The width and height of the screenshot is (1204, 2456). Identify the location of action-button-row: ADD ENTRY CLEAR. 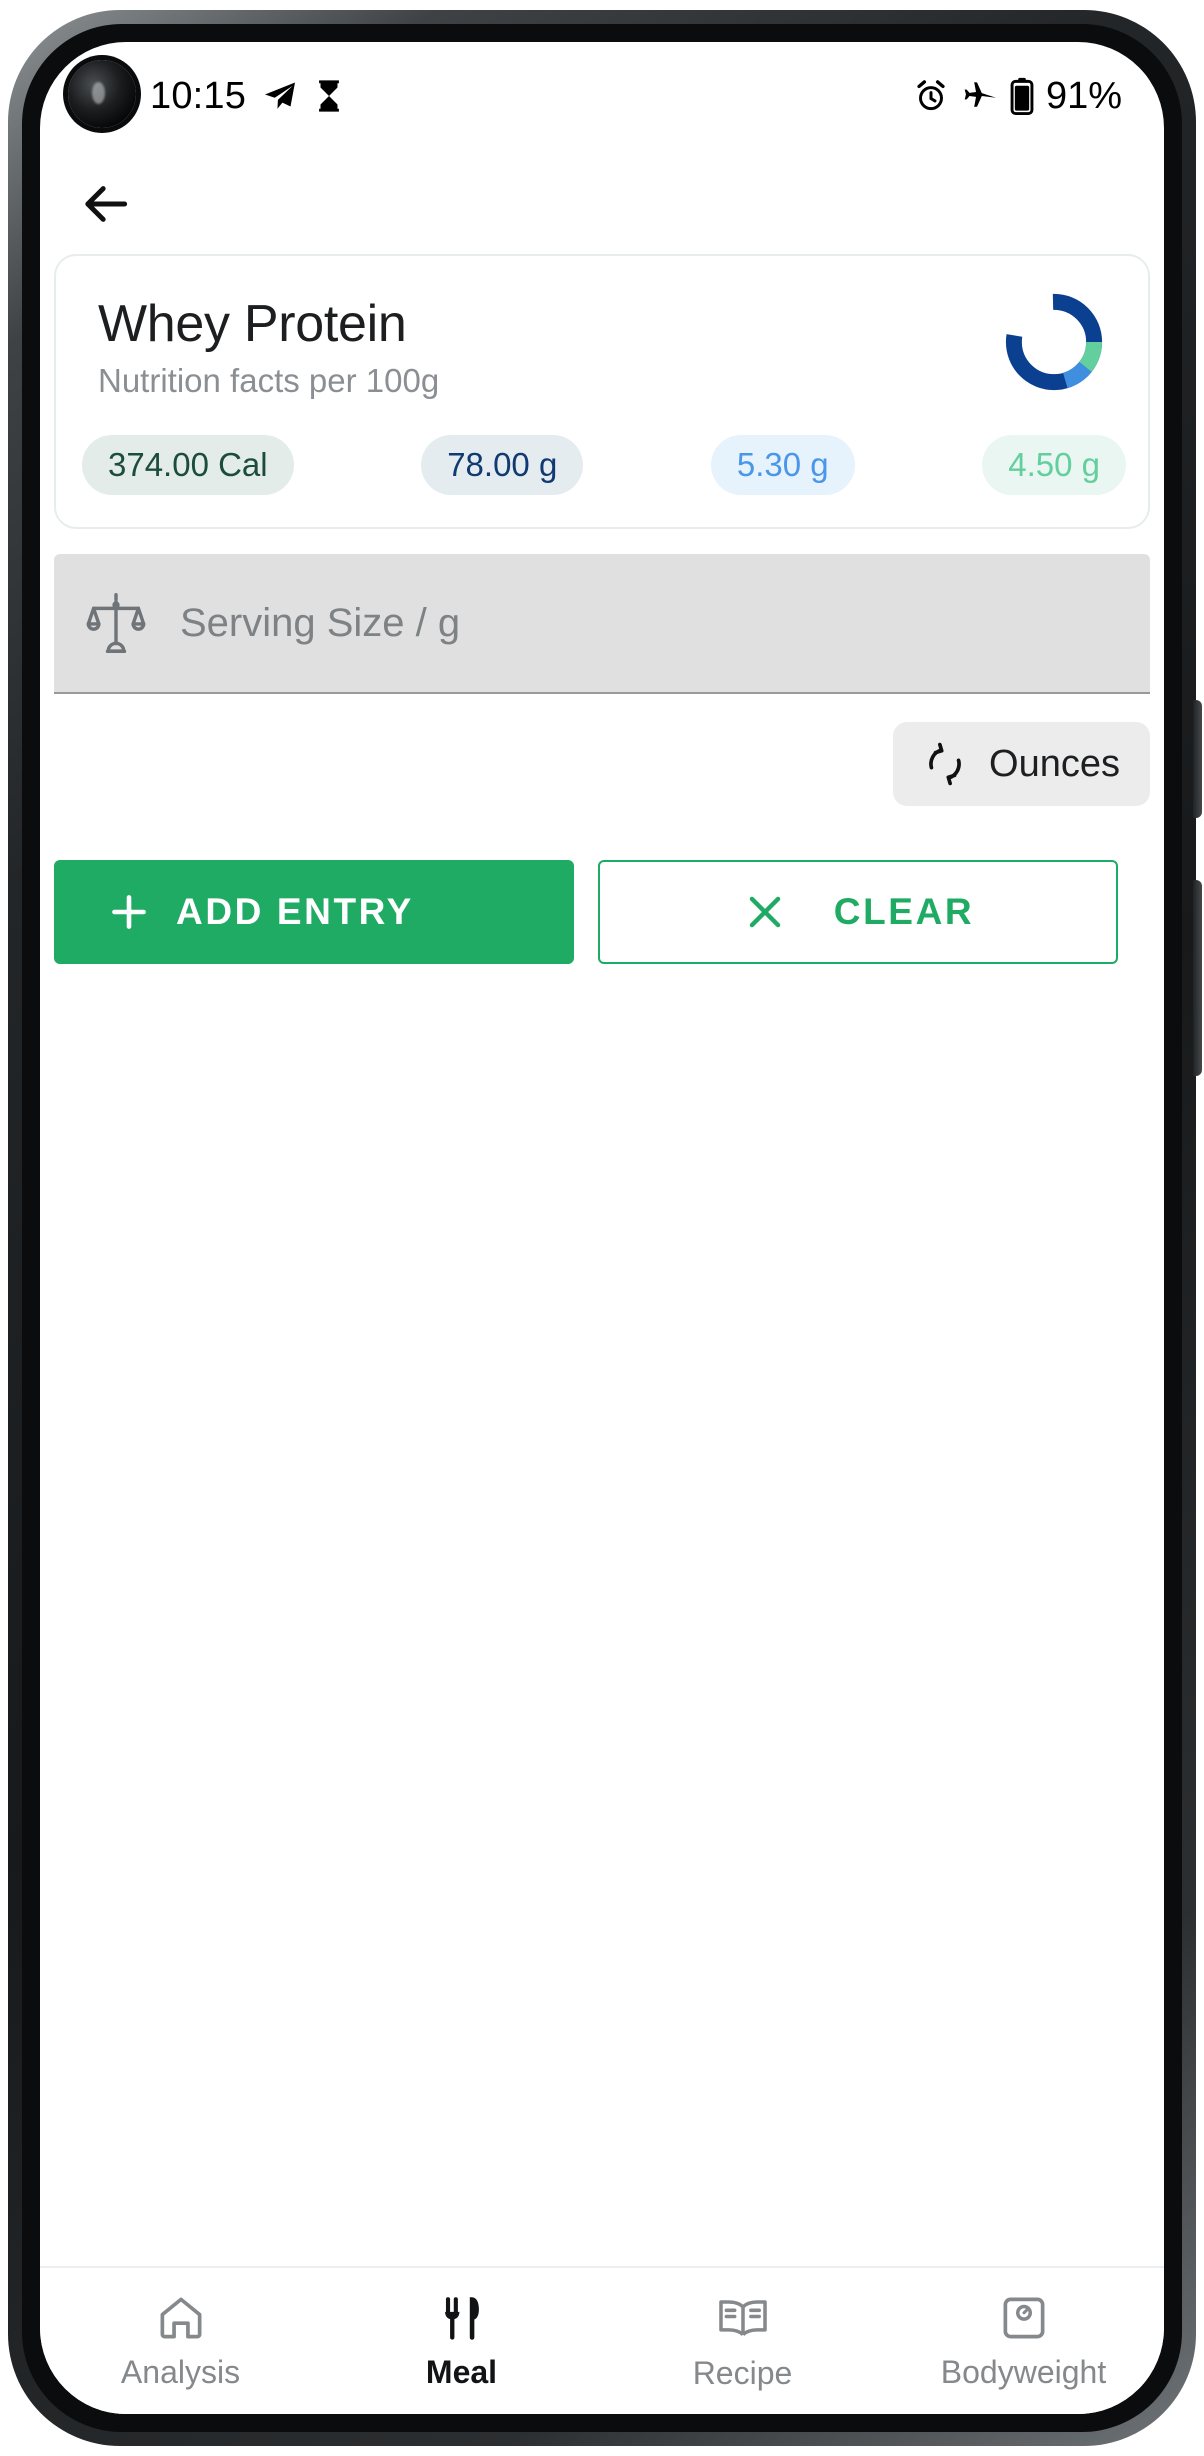
(602, 912).